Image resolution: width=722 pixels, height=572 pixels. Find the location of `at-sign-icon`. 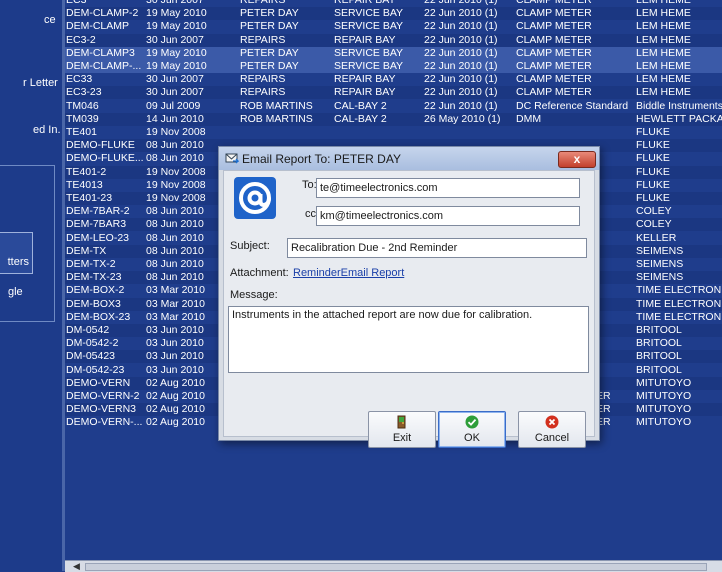

at-sign-icon is located at coordinates (255, 198).